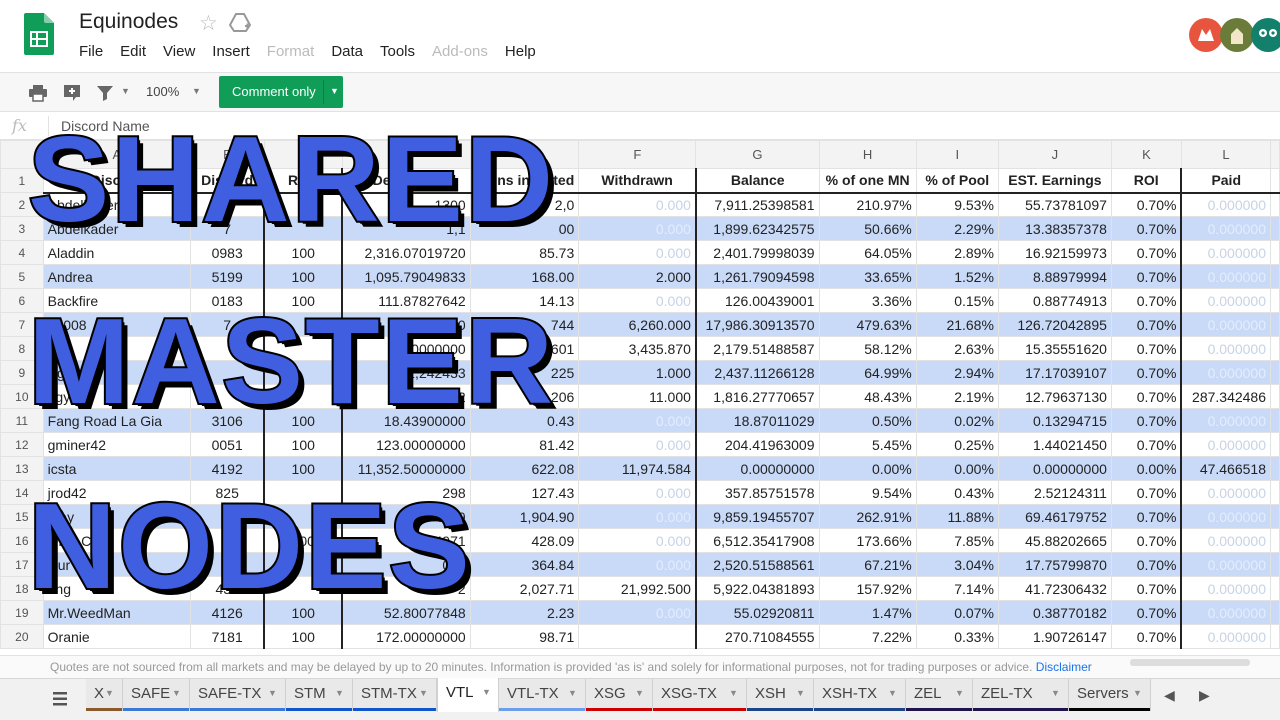 The width and height of the screenshot is (1280, 720). Describe the element at coordinates (22, 180) in the screenshot. I see `row-number: 1` at that location.